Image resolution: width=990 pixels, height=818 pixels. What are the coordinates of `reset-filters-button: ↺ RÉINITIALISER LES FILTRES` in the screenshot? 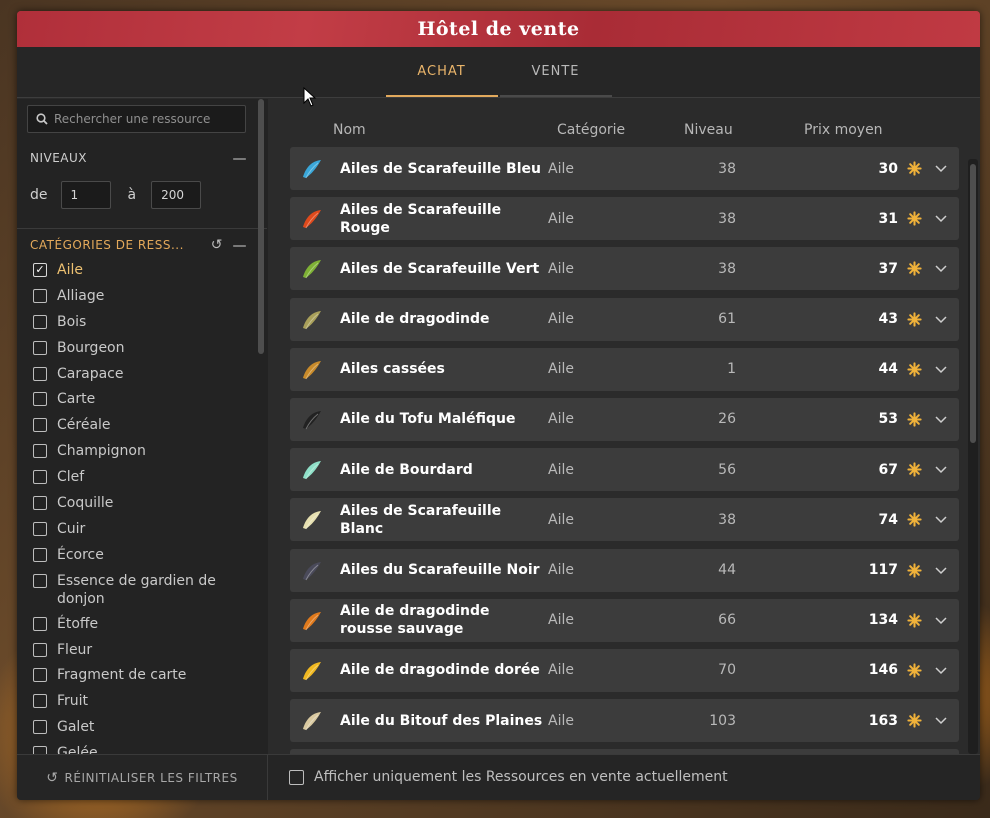 It's located at (142, 777).